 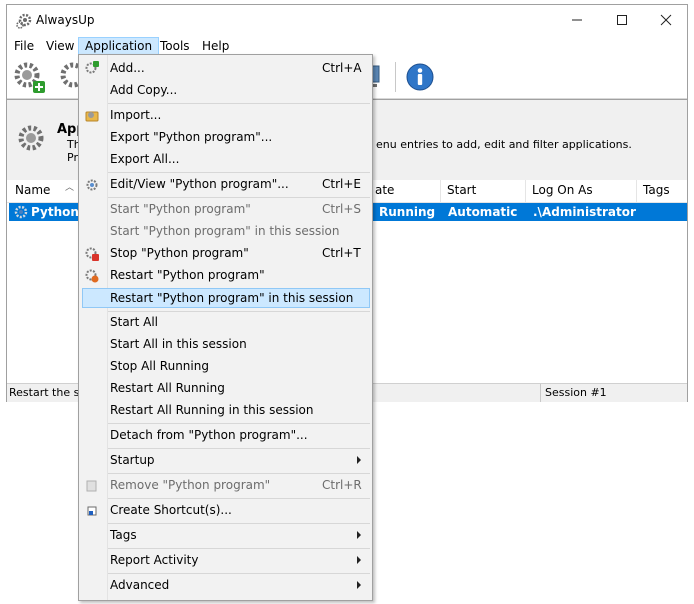 What do you see at coordinates (32, 190) in the screenshot?
I see `column-header-name: Name` at bounding box center [32, 190].